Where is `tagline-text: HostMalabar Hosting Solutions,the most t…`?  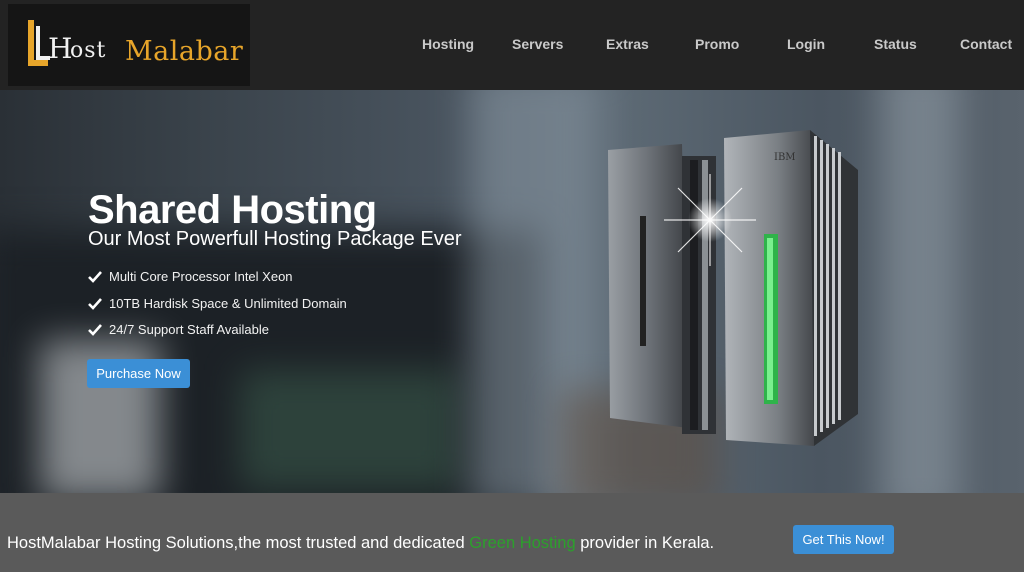
tagline-text: HostMalabar Hosting Solutions,the most t… is located at coordinates (238, 543).